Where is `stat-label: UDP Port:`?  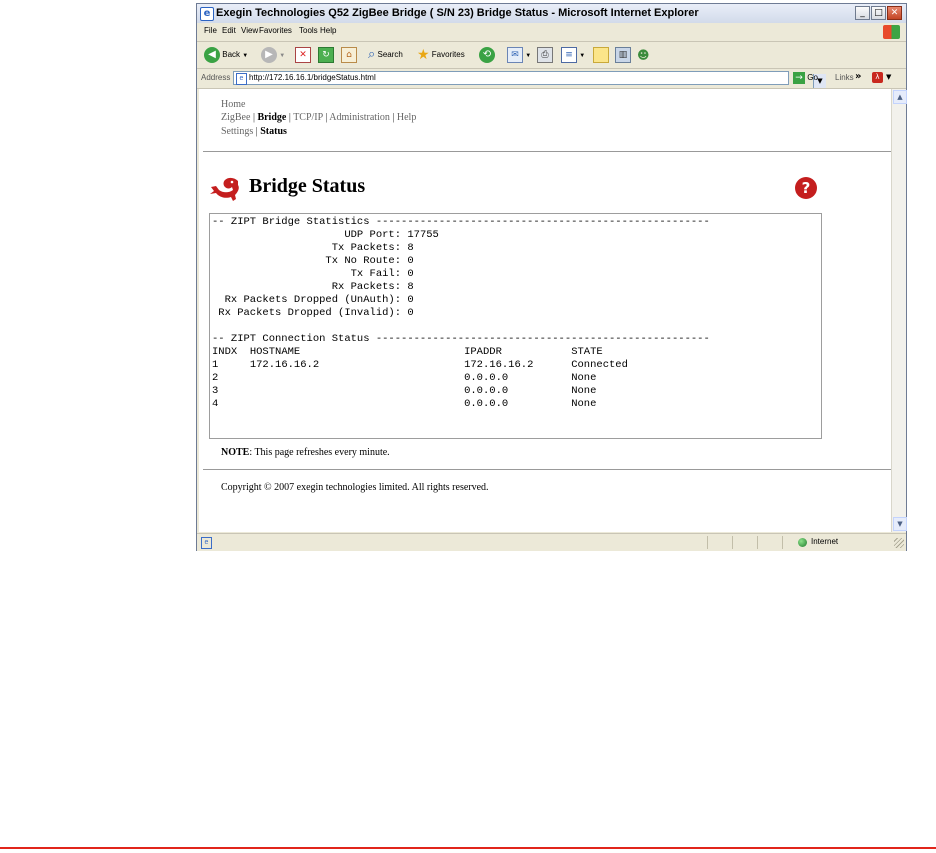
stat-label: UDP Port: is located at coordinates (307, 235).